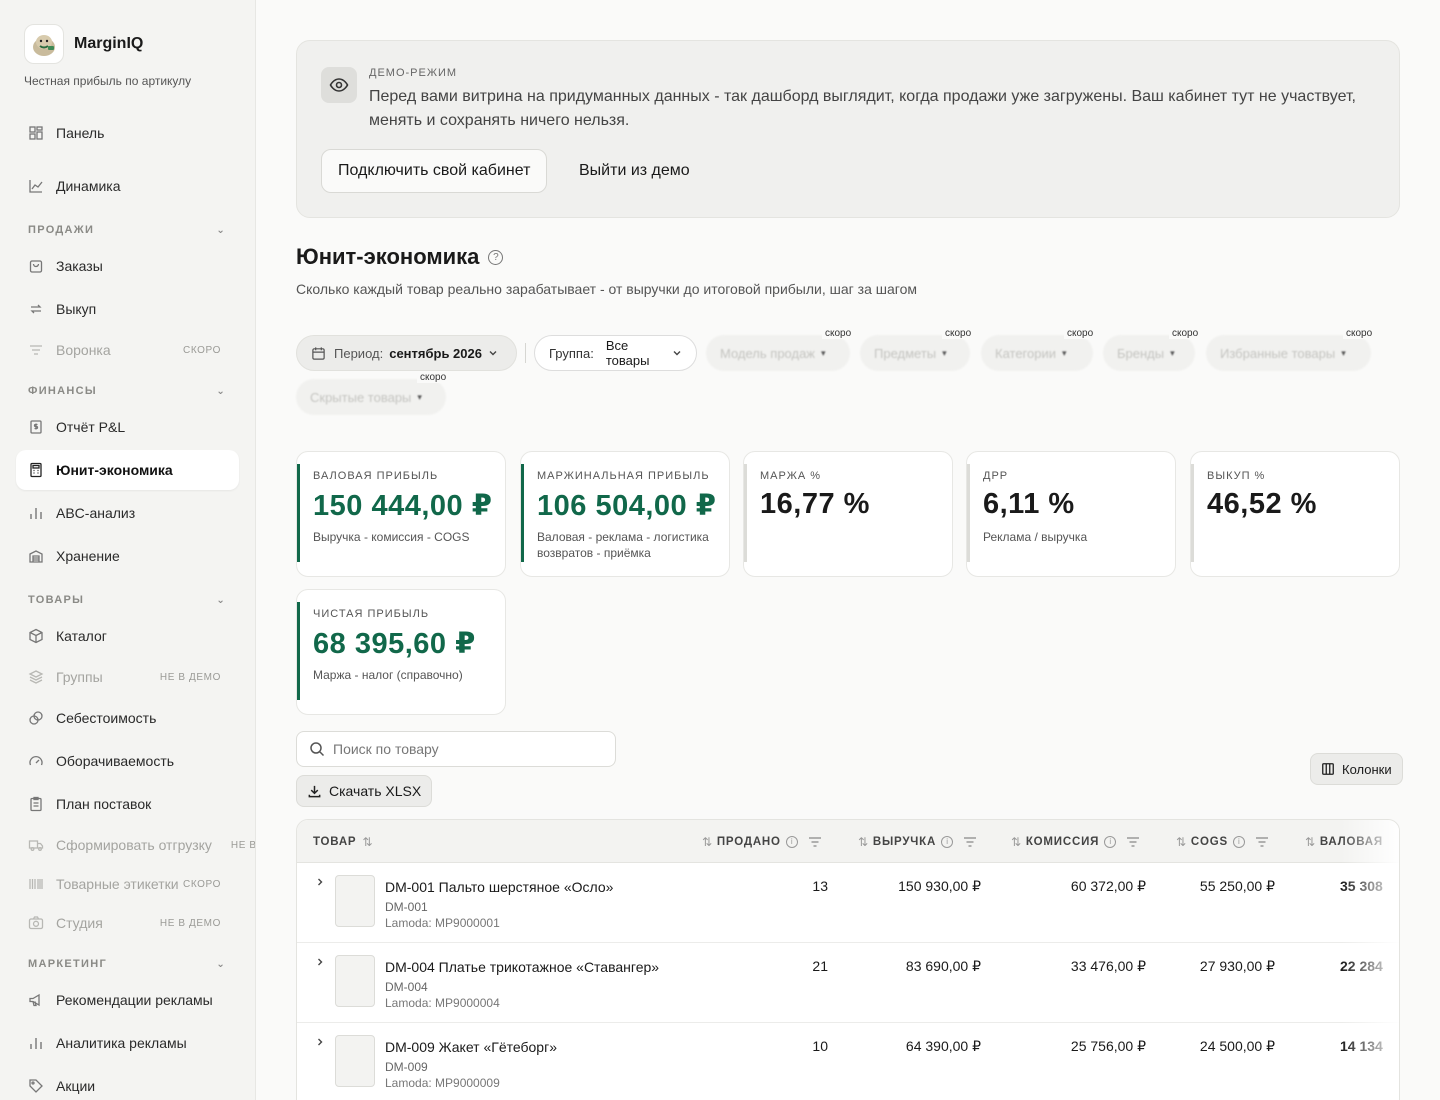  I want to click on sidebar-item-dashboard: Панель, so click(127, 133).